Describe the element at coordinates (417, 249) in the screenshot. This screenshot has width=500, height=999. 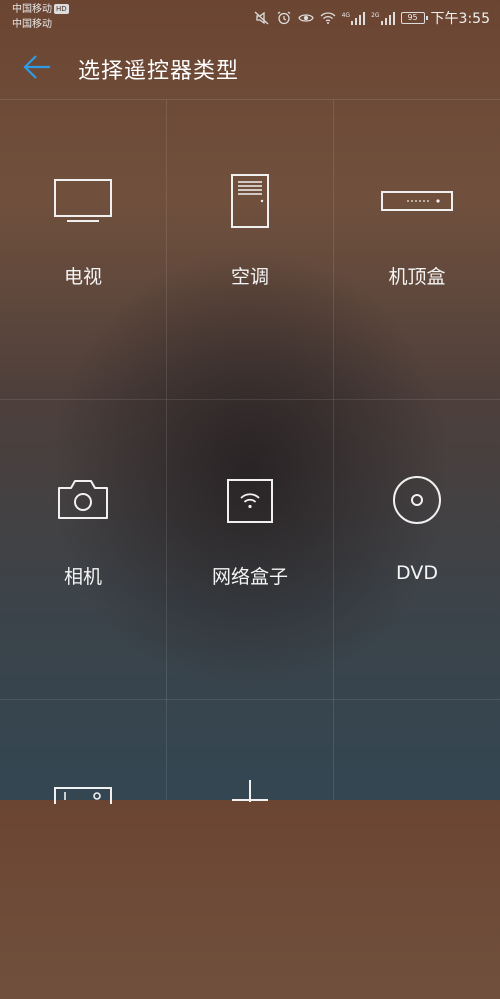
I see `device-tile-set-top-box: 机顶盒` at that location.